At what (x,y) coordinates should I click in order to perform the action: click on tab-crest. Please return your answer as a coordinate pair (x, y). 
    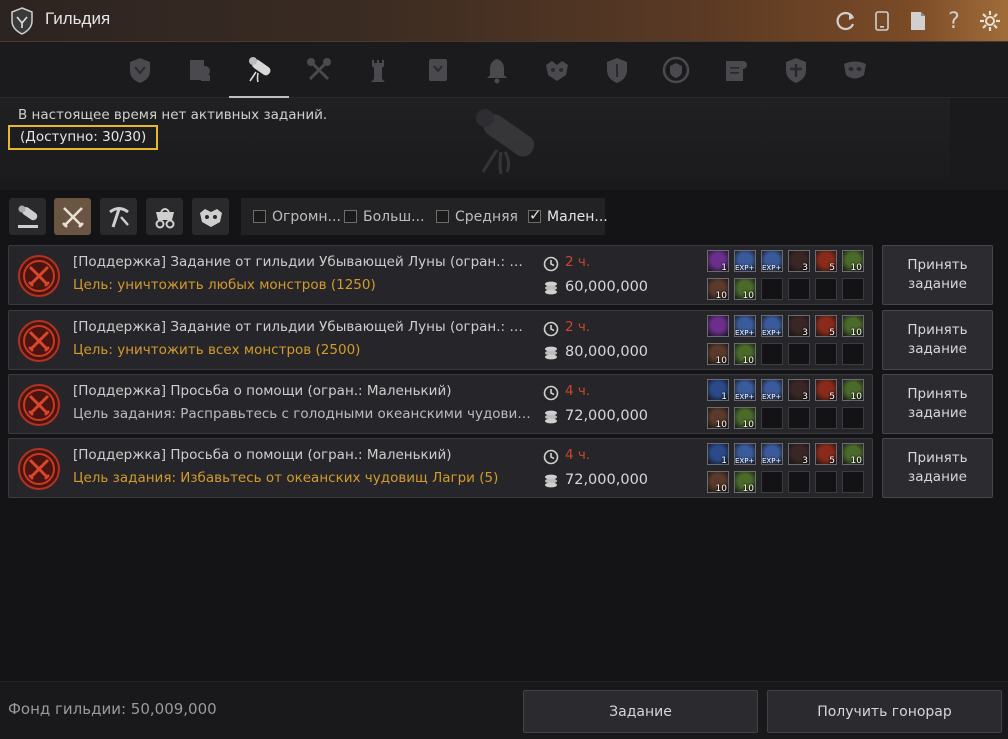
    Looking at the image, I should click on (676, 70).